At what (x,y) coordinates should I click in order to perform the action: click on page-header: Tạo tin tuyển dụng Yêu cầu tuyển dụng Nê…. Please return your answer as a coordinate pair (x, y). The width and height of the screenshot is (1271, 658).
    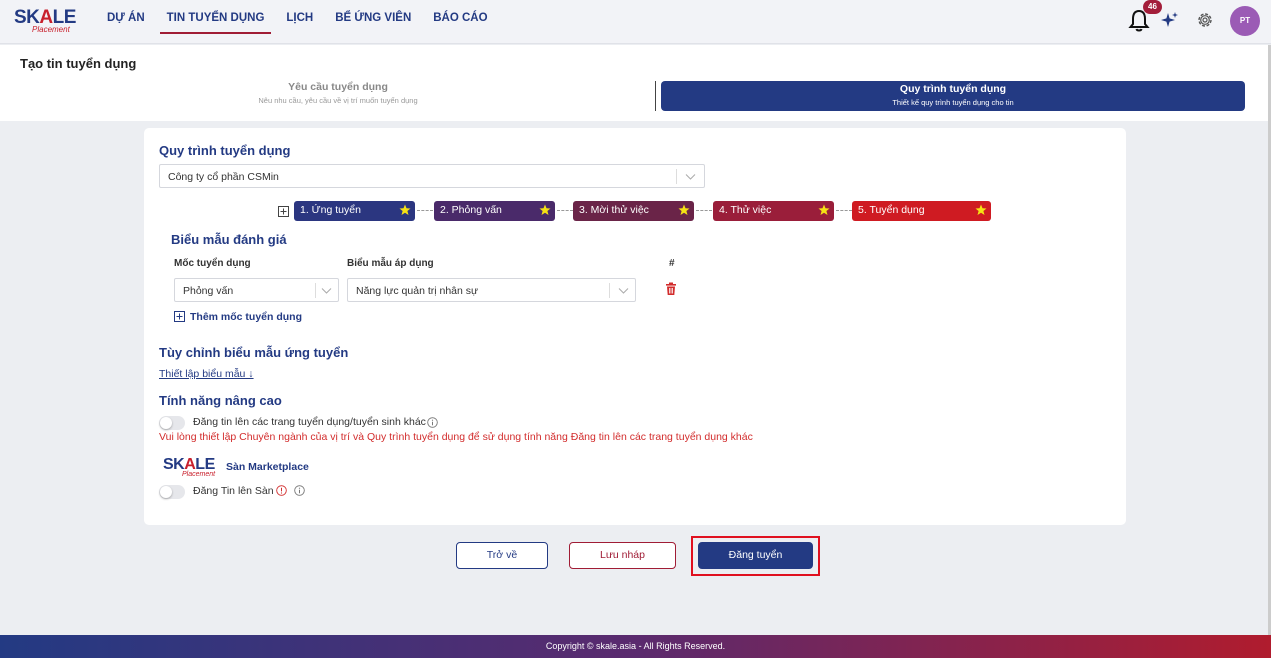
    Looking at the image, I should click on (635, 83).